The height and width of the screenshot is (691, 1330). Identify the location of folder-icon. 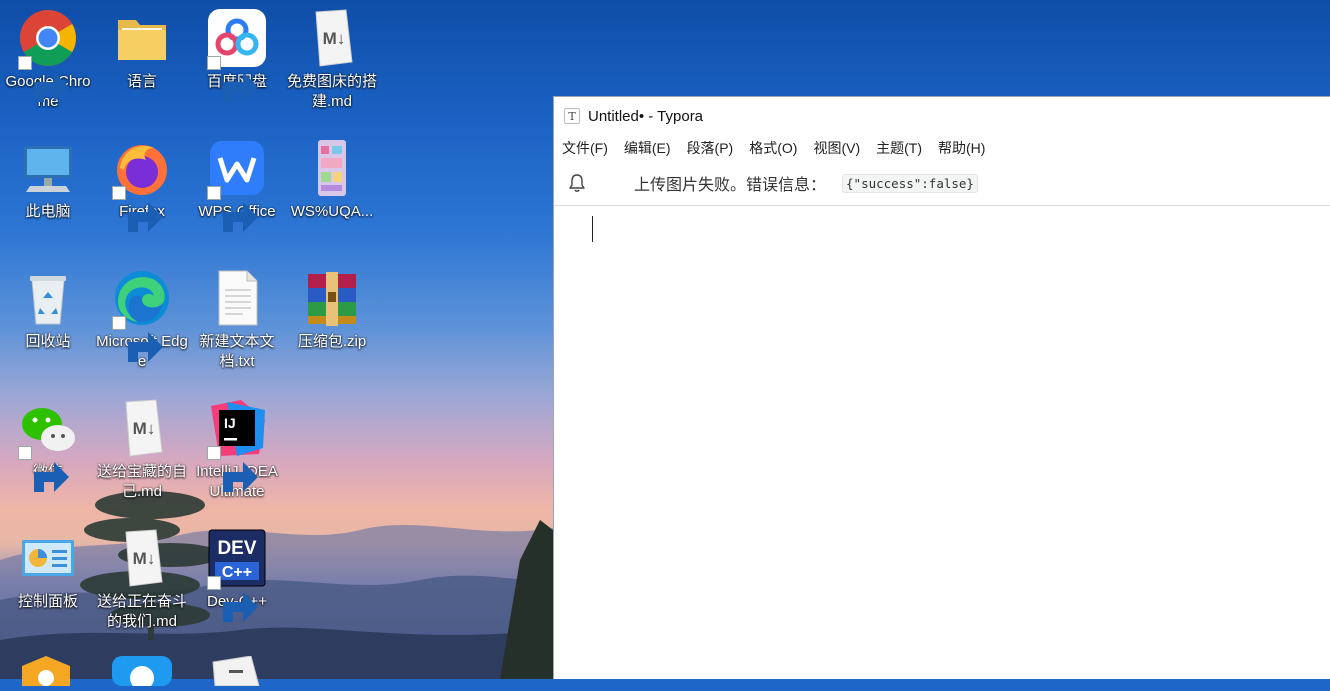
(142, 38).